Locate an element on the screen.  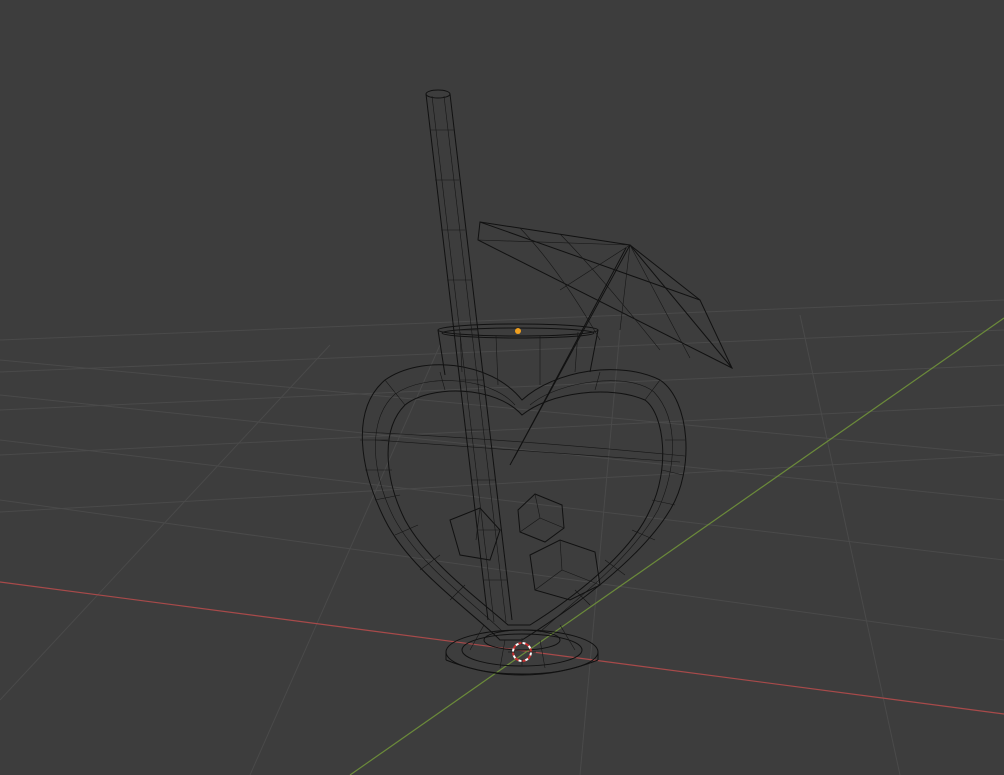
heart-inner is located at coordinates (525, 508).